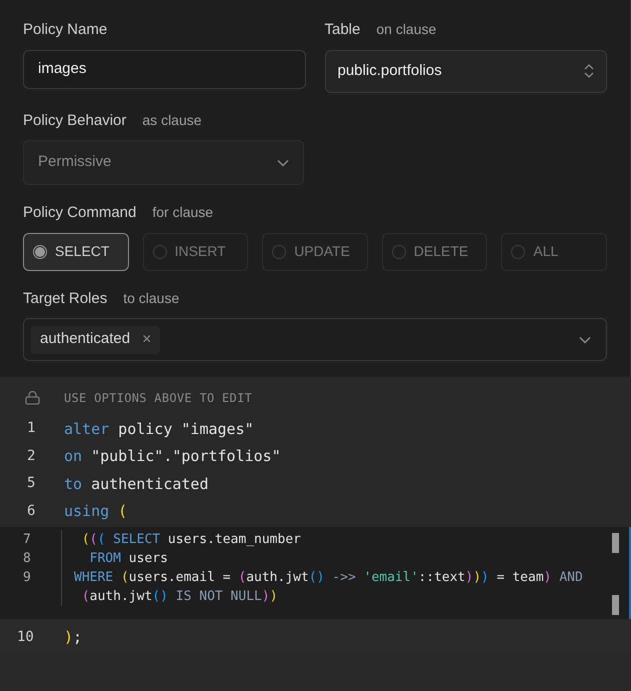  Describe the element at coordinates (315, 339) in the screenshot. I see `roles-select: authenticated ×` at that location.